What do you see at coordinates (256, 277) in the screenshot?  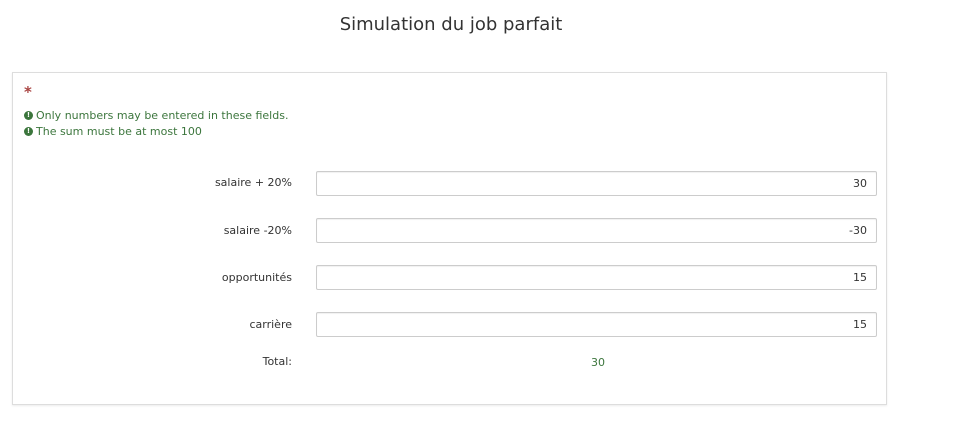 I see `field-label-opportunites: opportunités` at bounding box center [256, 277].